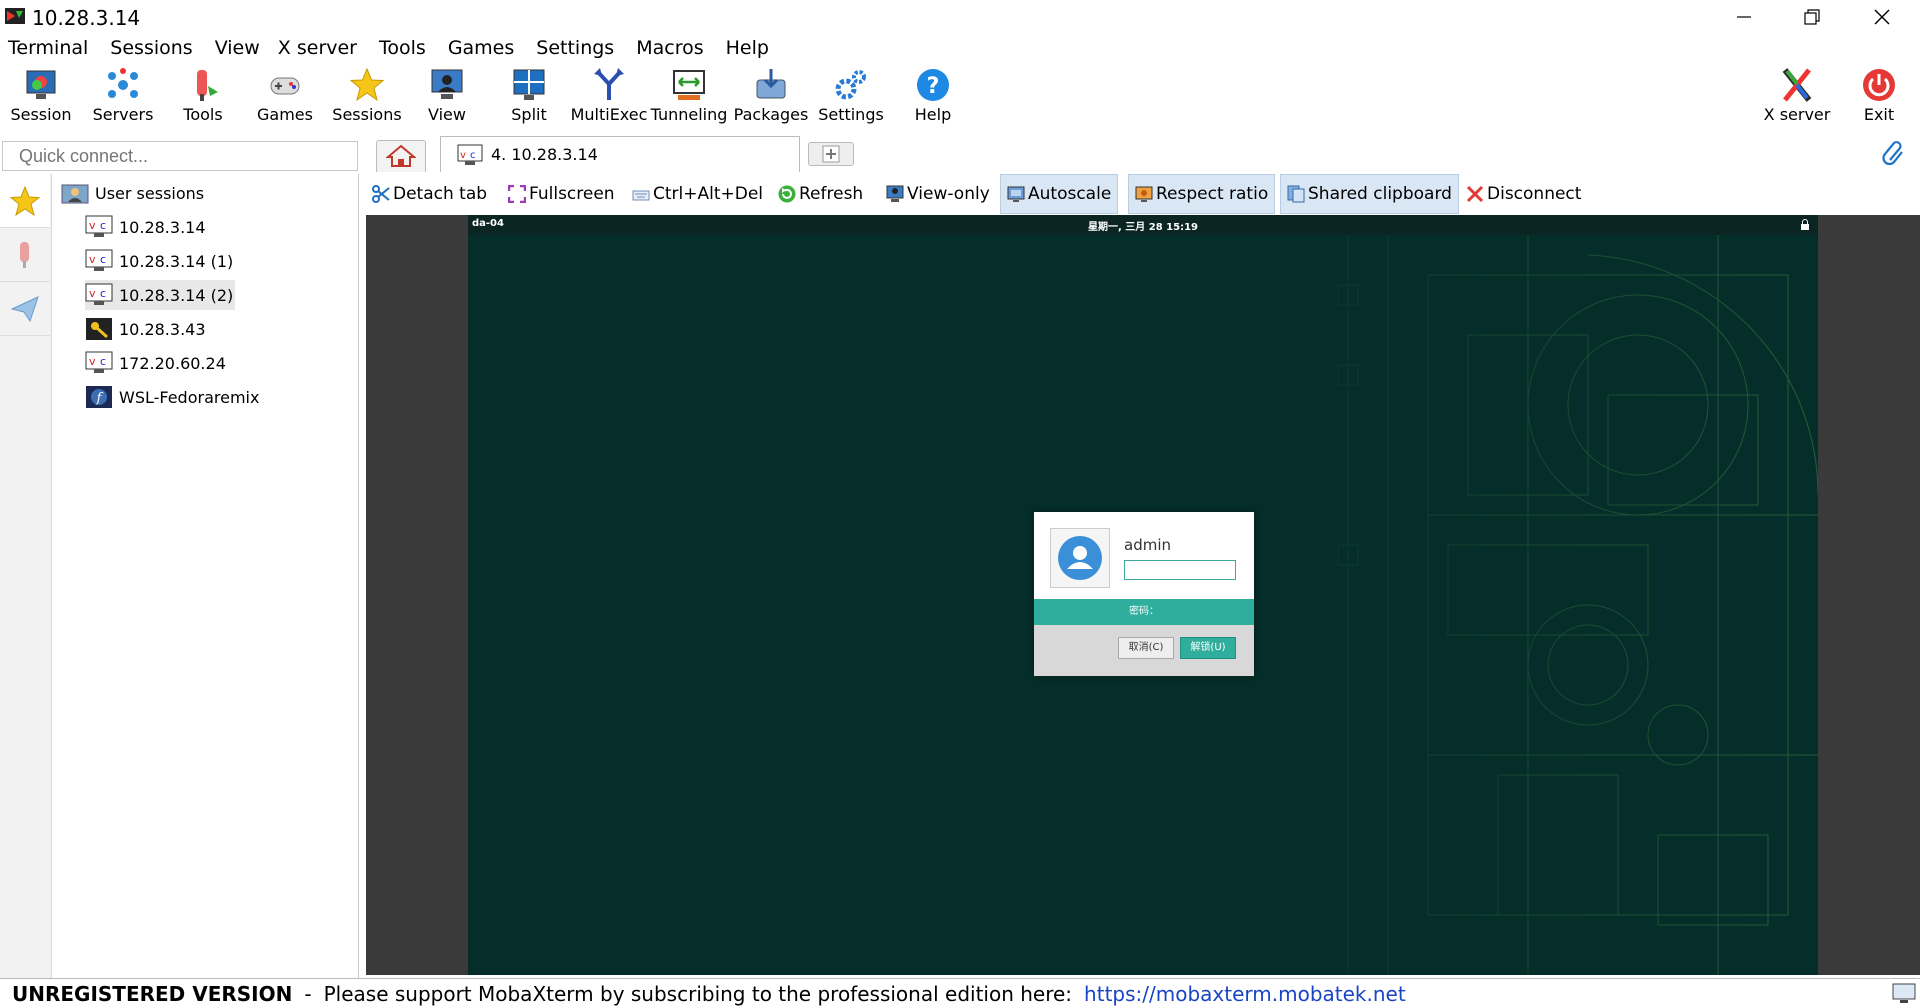 This screenshot has width=1920, height=1008. Describe the element at coordinates (1879, 85) in the screenshot. I see `exit-icon` at that location.